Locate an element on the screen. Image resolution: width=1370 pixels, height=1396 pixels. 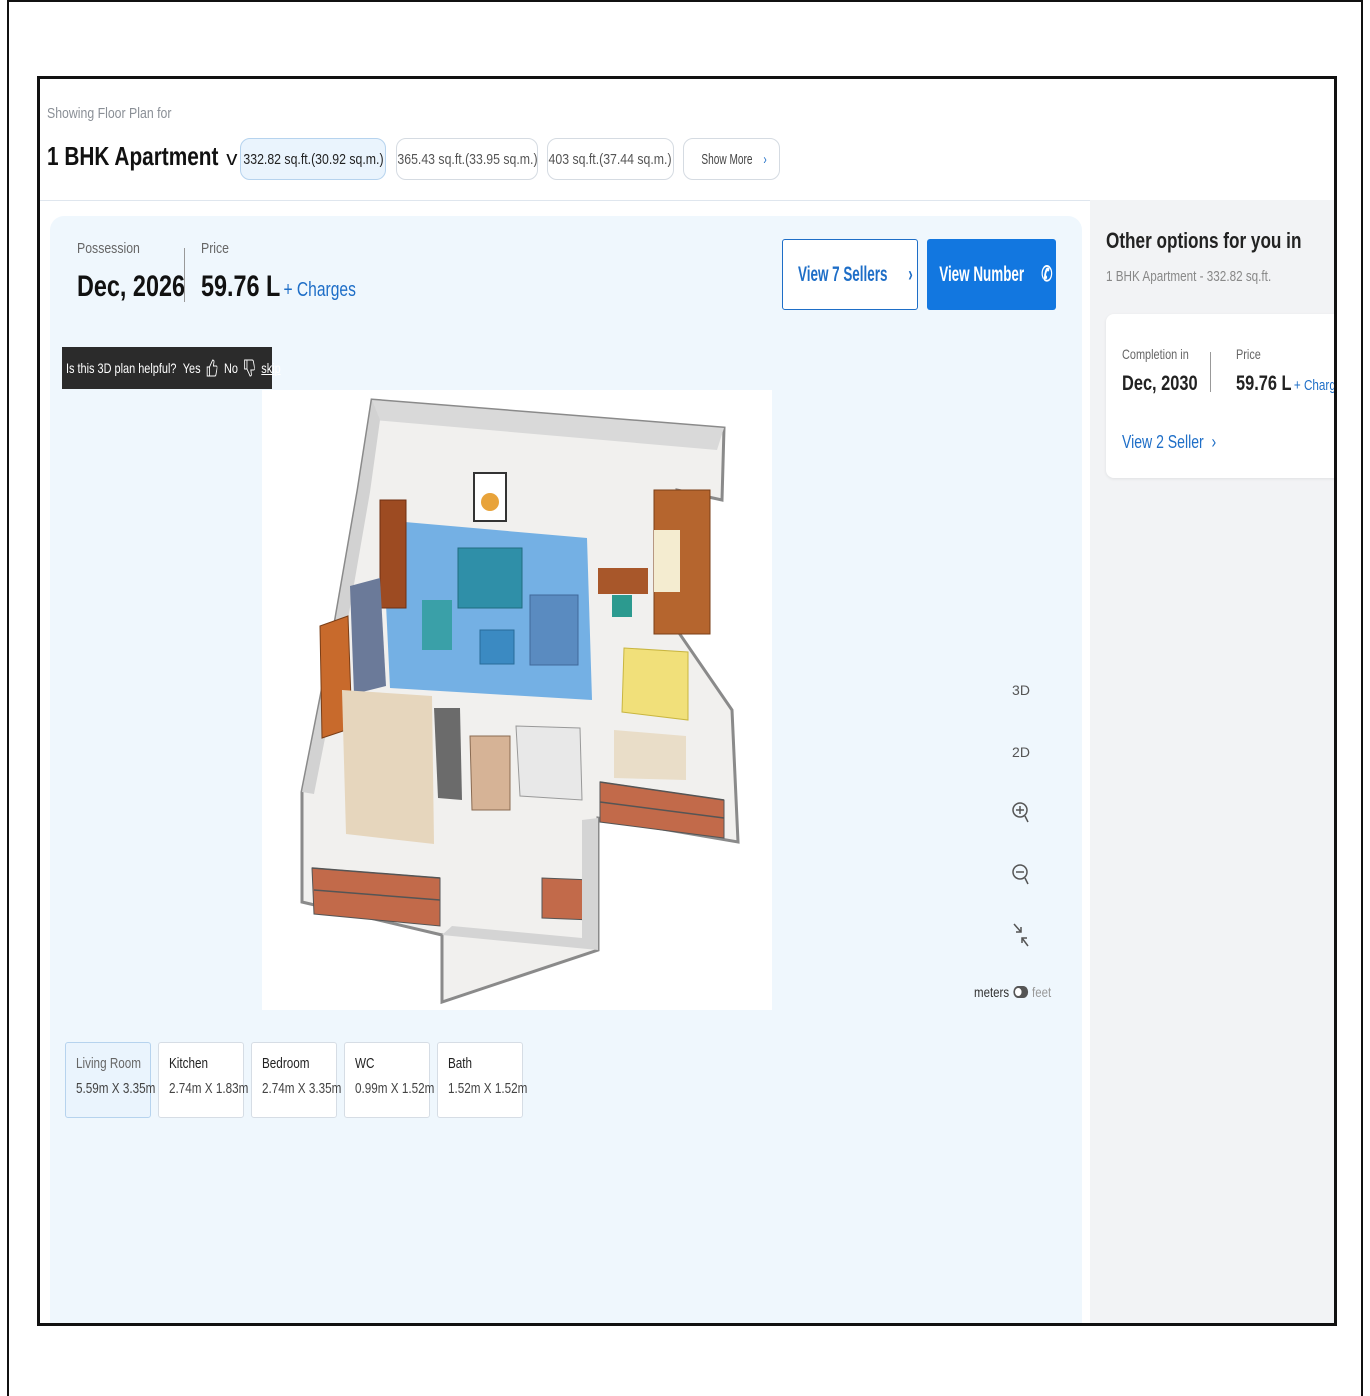
room-tab-kitchen: Kitchen 2.74m X 1.83m is located at coordinates (203, 1080).